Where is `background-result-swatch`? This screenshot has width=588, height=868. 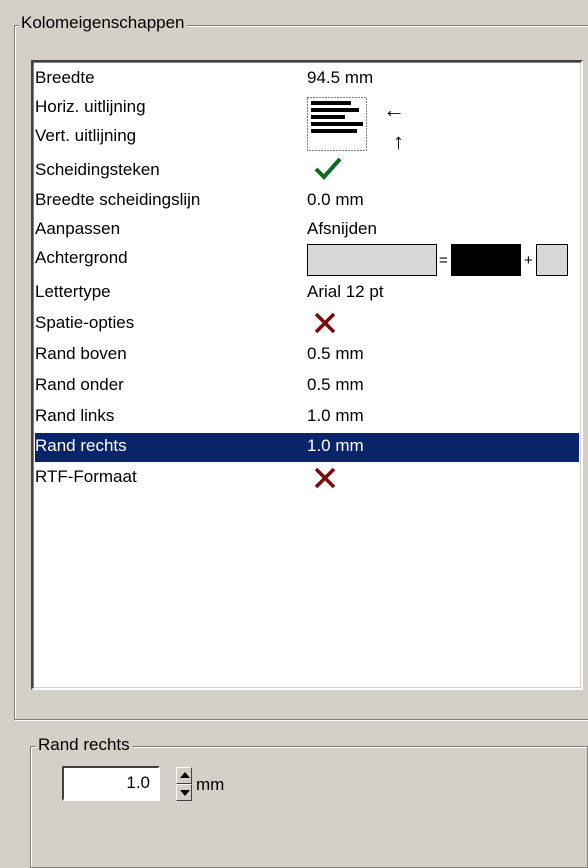 background-result-swatch is located at coordinates (552, 260).